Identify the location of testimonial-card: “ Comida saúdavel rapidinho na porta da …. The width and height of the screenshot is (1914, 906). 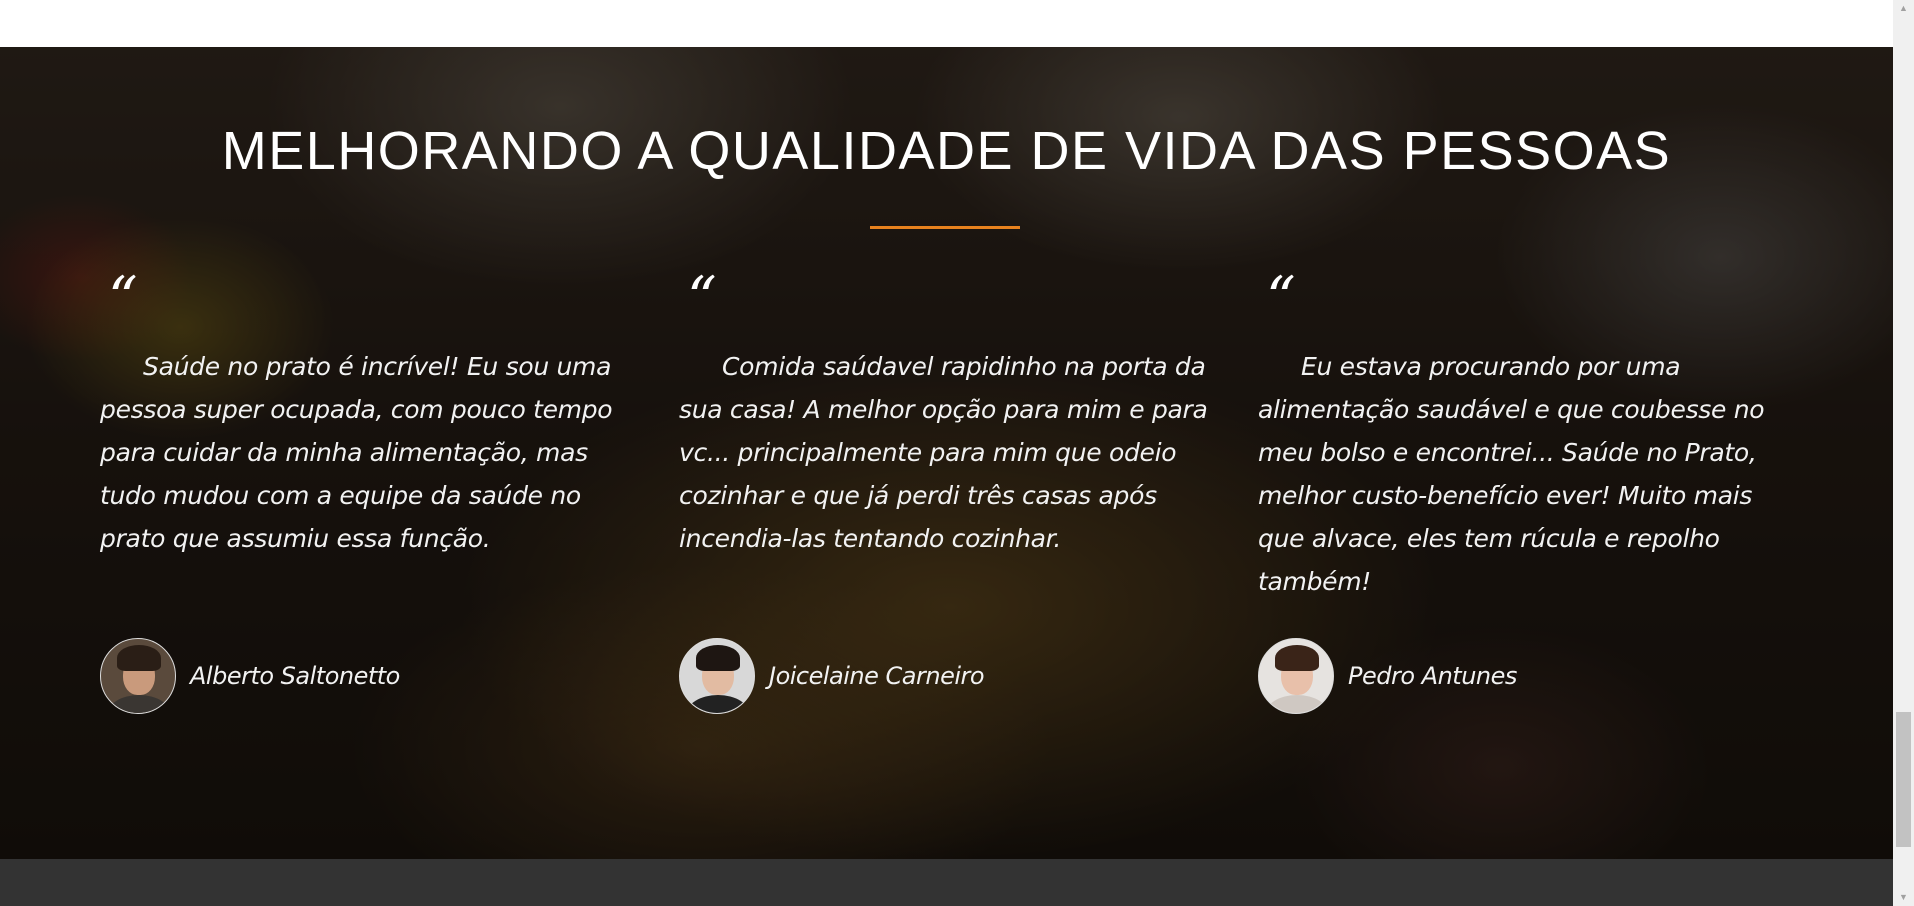
(951, 412).